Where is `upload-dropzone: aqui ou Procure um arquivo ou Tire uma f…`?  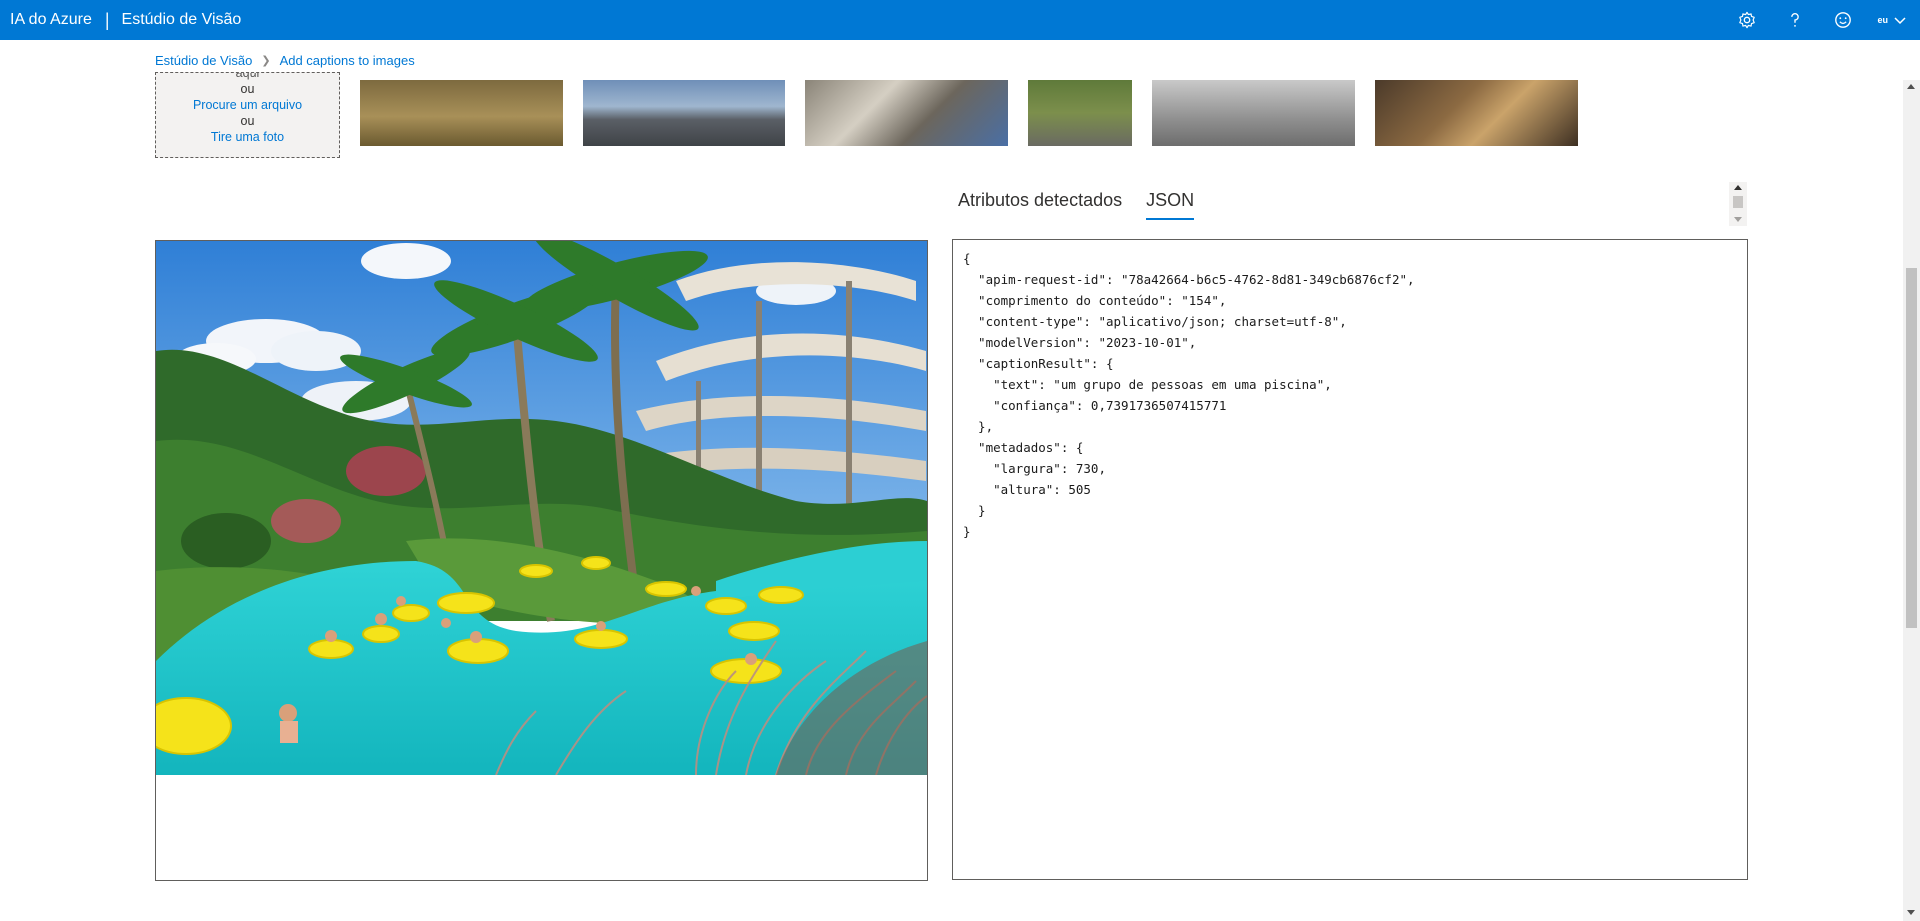
upload-dropzone: aqui ou Procure um arquivo ou Tire uma f… is located at coordinates (247, 115).